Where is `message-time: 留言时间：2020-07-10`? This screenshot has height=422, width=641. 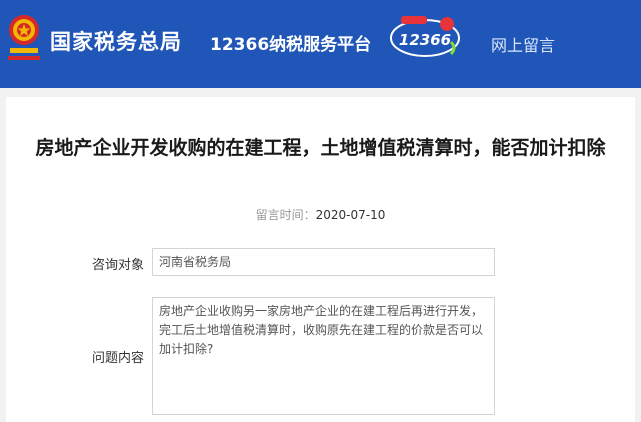 message-time: 留言时间：2020-07-10 is located at coordinates (320, 214).